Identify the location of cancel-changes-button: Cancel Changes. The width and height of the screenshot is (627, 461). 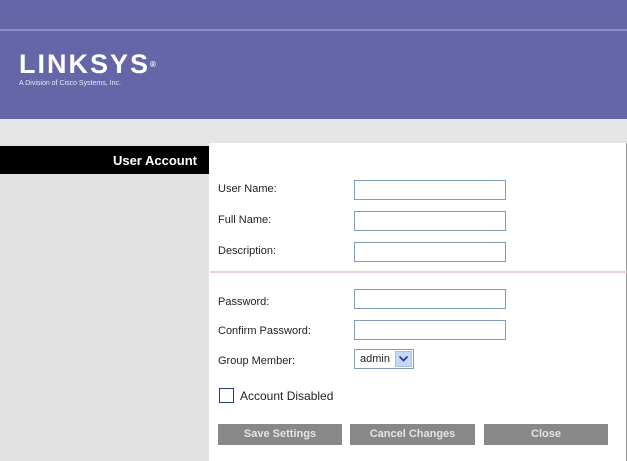
(412, 434).